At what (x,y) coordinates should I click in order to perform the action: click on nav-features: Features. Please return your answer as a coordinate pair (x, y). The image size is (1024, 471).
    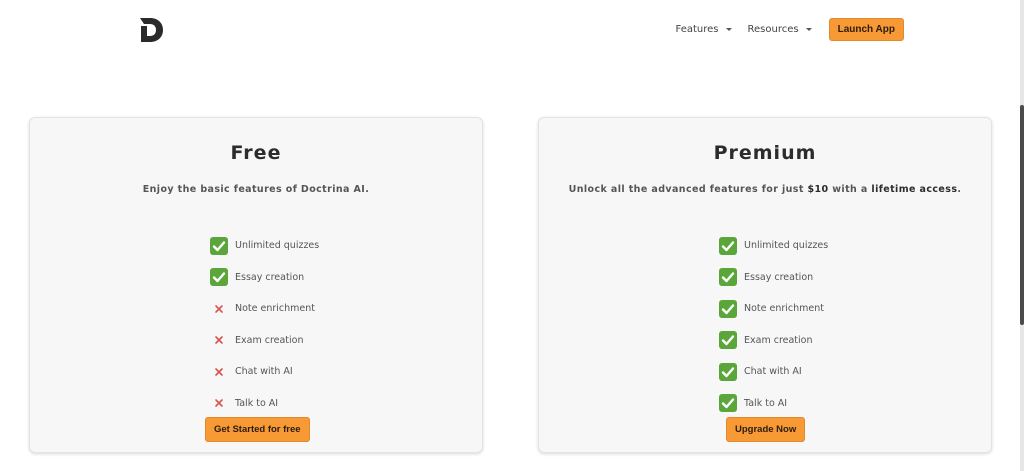
    Looking at the image, I should click on (704, 29).